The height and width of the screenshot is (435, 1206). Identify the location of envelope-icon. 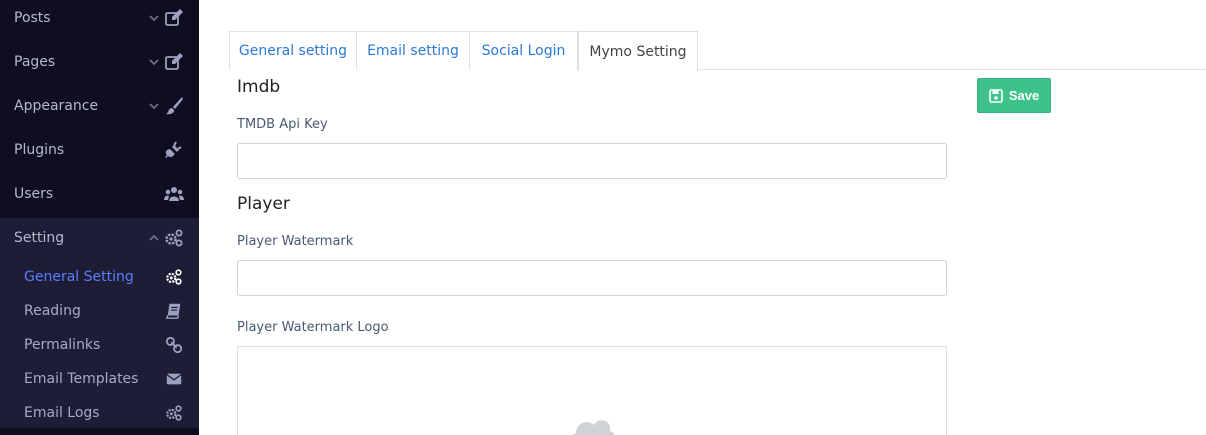
(174, 379).